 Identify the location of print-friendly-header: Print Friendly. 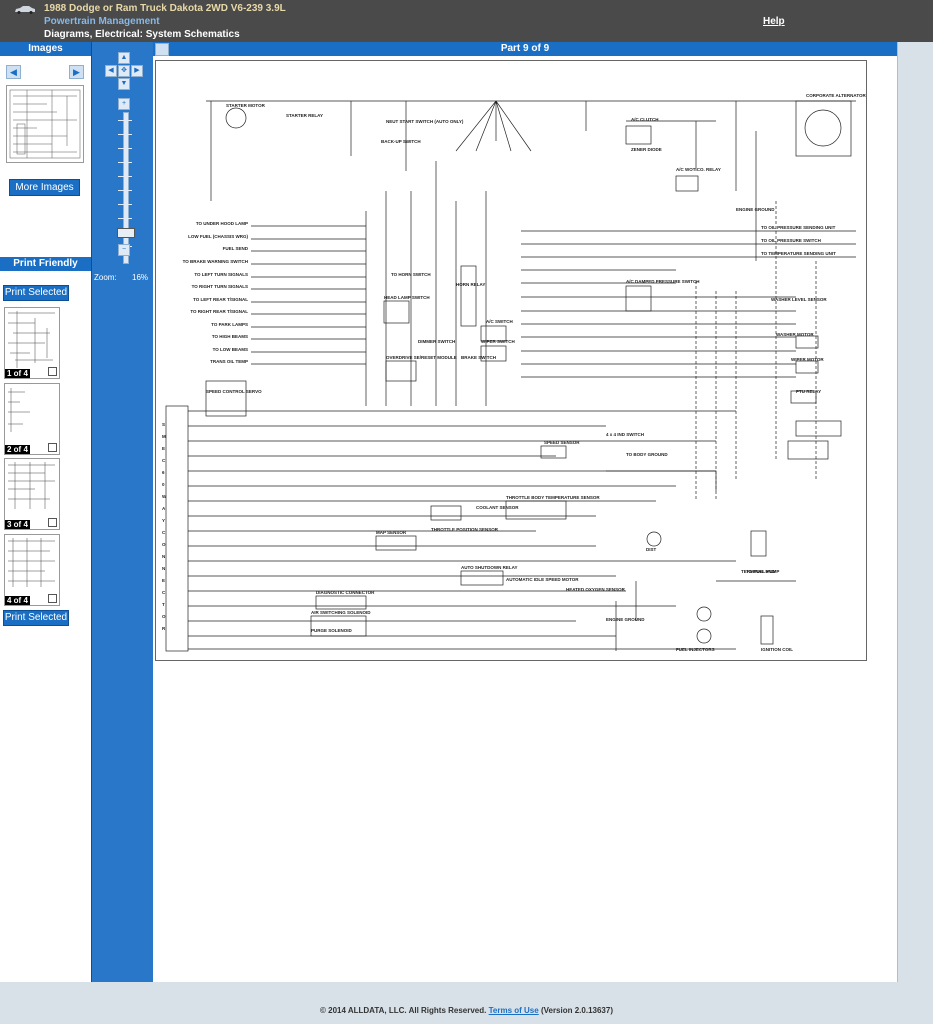
(45, 264).